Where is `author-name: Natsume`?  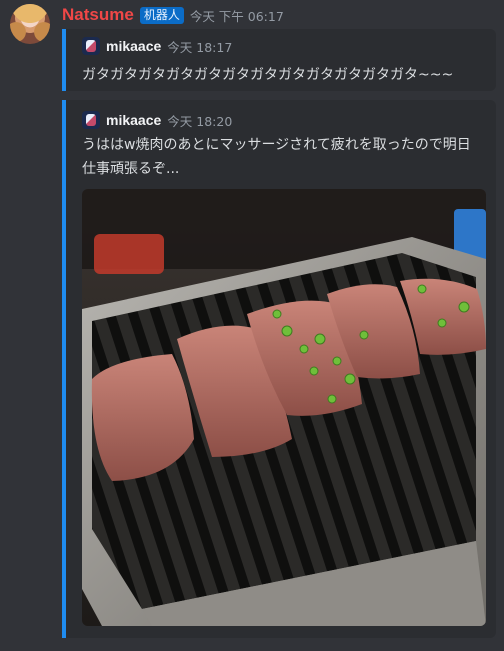 author-name: Natsume is located at coordinates (98, 15).